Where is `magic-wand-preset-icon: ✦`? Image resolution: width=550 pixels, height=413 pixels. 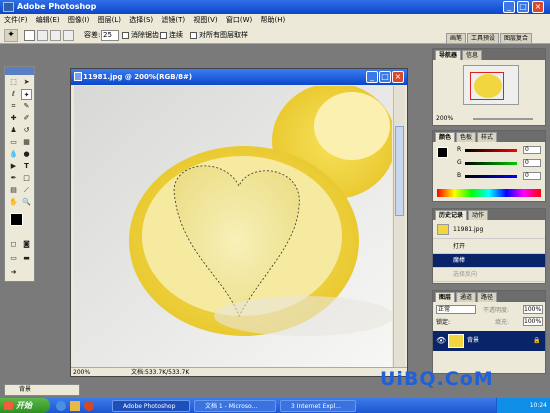 magic-wand-preset-icon: ✦ is located at coordinates (11, 35).